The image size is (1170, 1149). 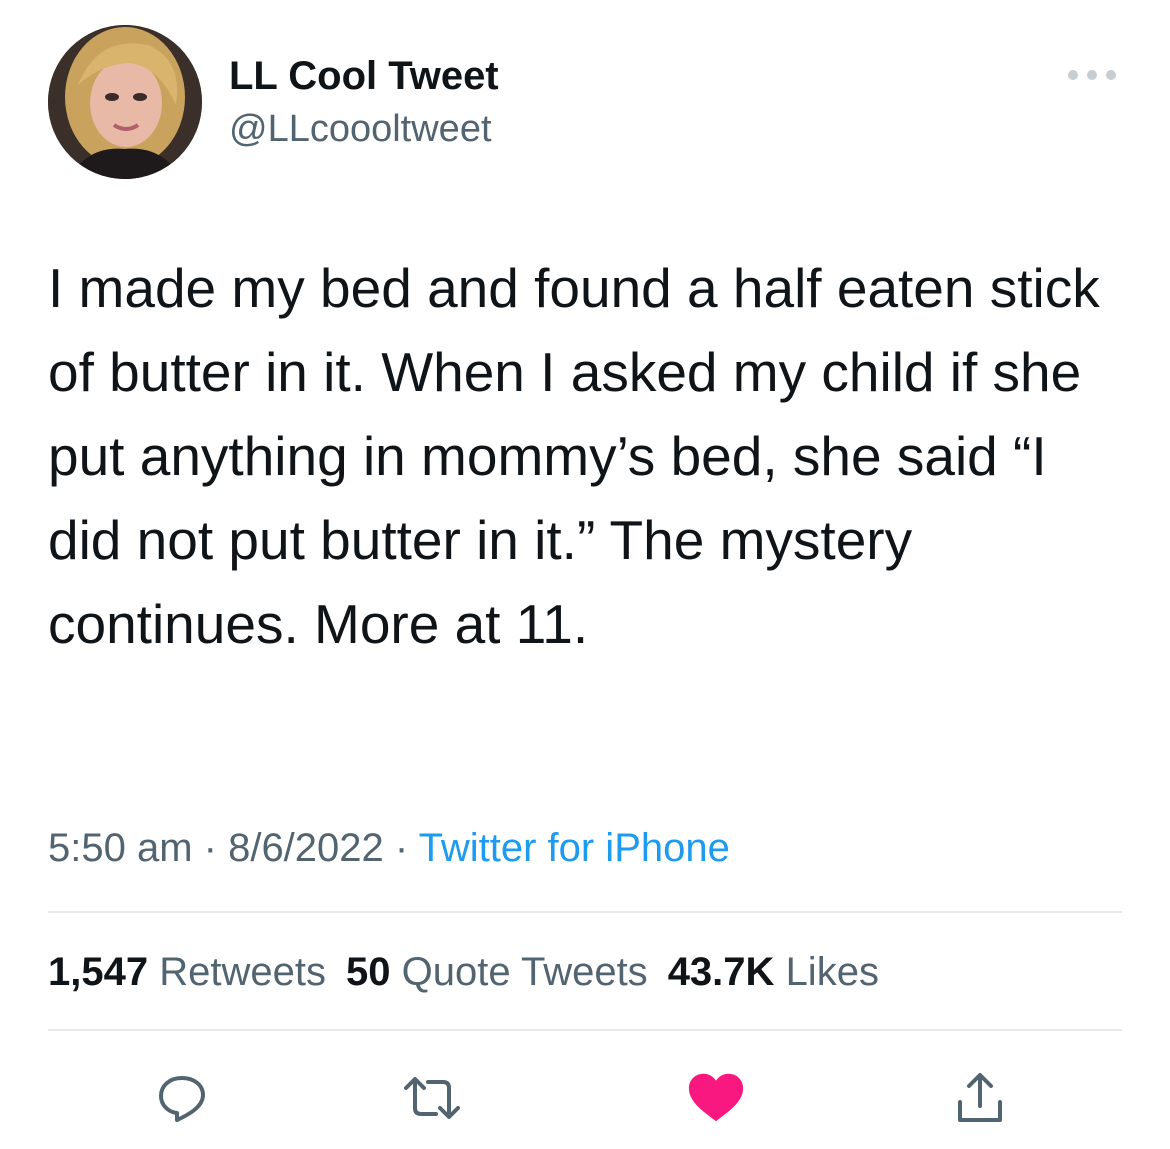 I want to click on tweet-source-link: Twitter for iPhone, so click(x=574, y=848).